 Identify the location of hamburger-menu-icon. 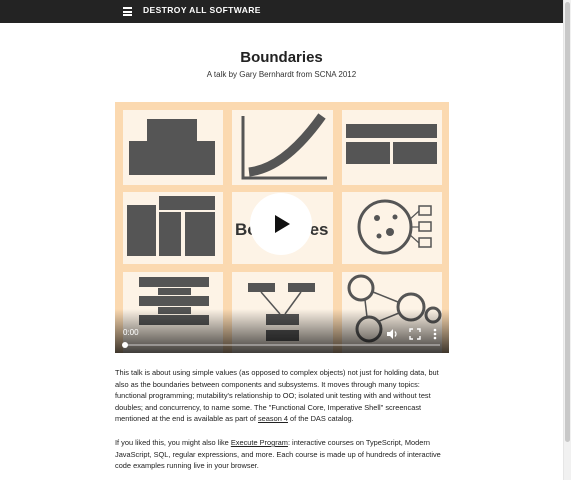
(127, 11).